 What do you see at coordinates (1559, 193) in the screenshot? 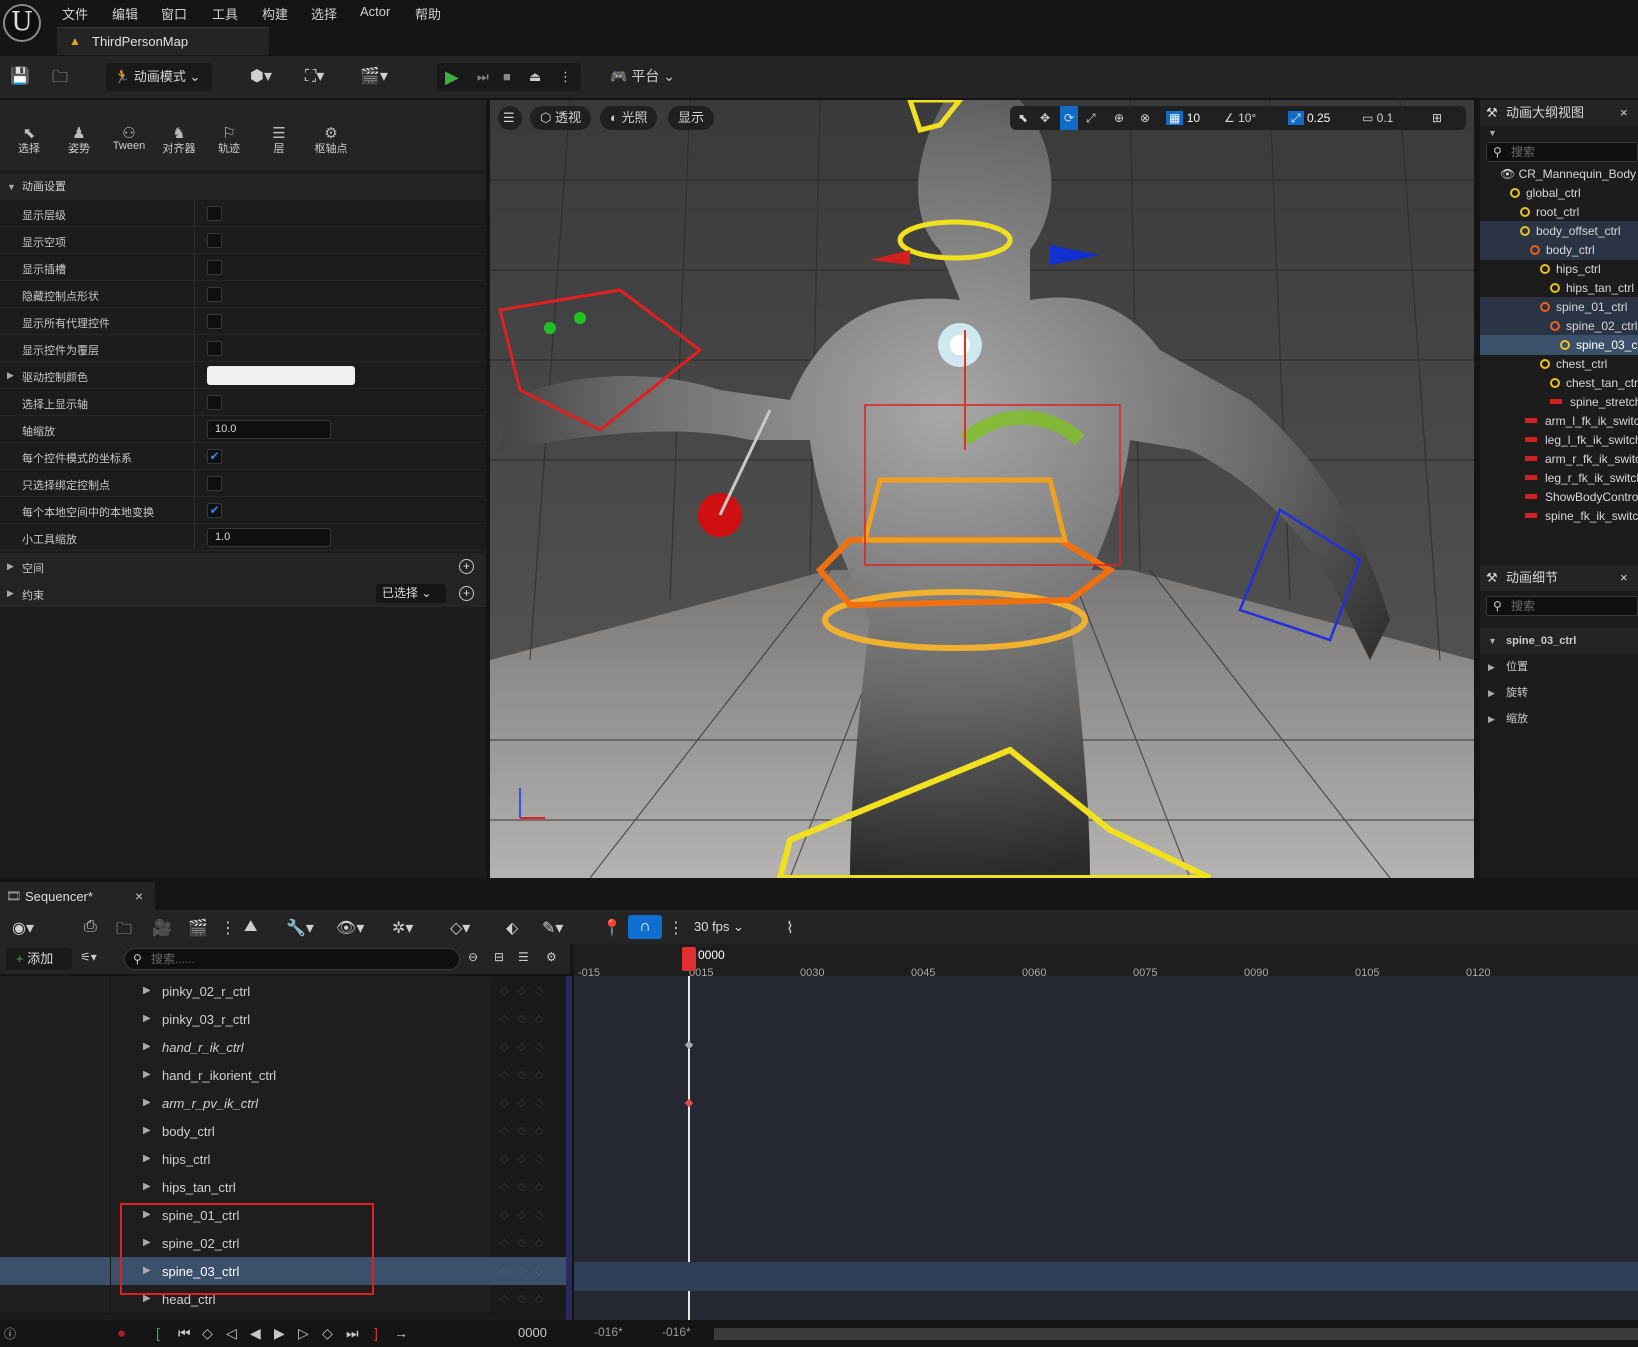
I see `outliner-item: global_ctrl` at bounding box center [1559, 193].